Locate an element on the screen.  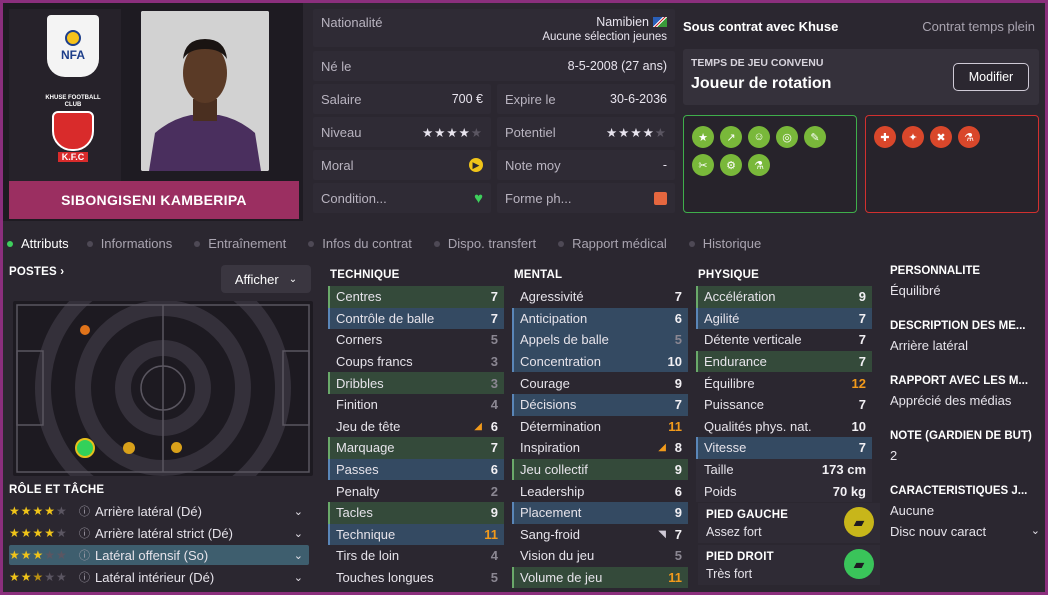
star-trait-icon: ★ is located at coordinates (703, 137).